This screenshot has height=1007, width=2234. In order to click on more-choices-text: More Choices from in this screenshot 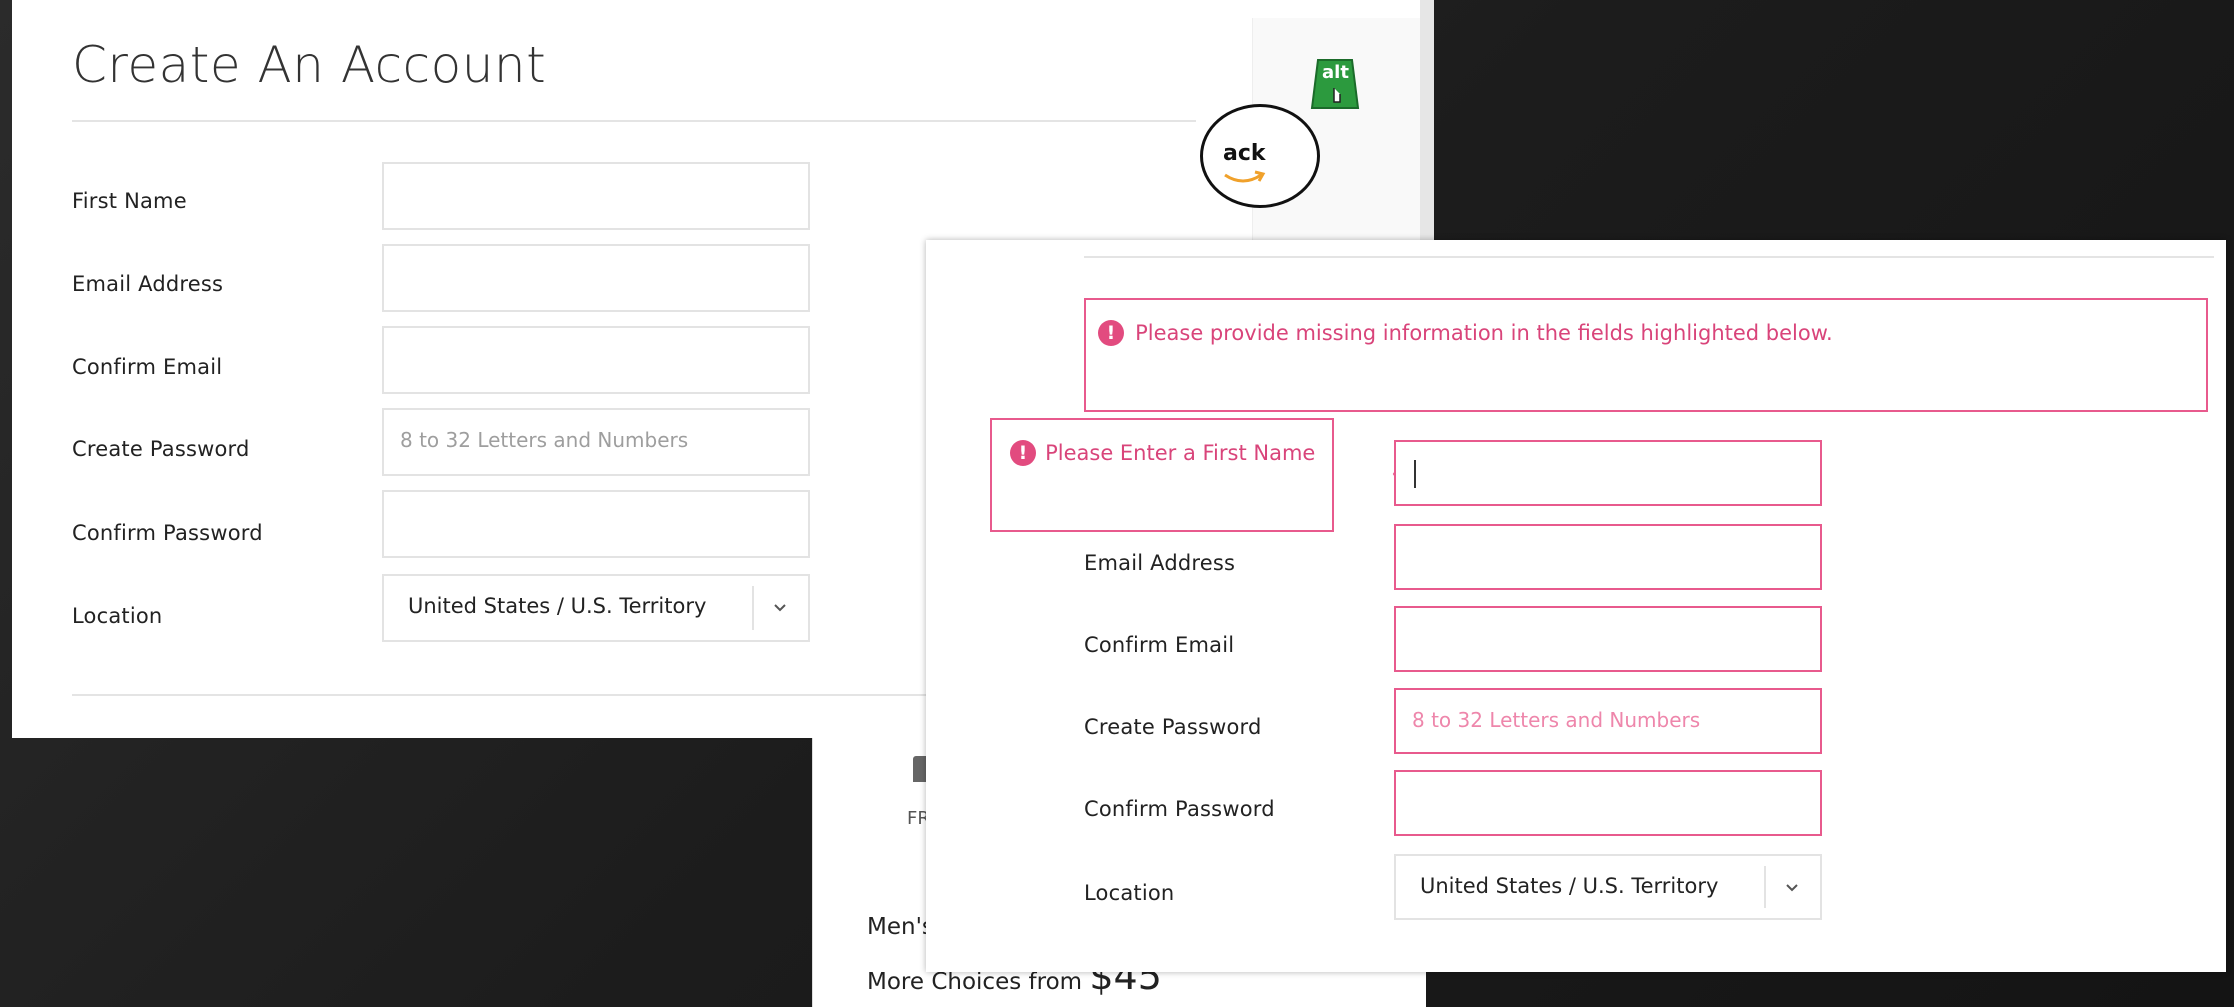, I will do `click(975, 982)`.